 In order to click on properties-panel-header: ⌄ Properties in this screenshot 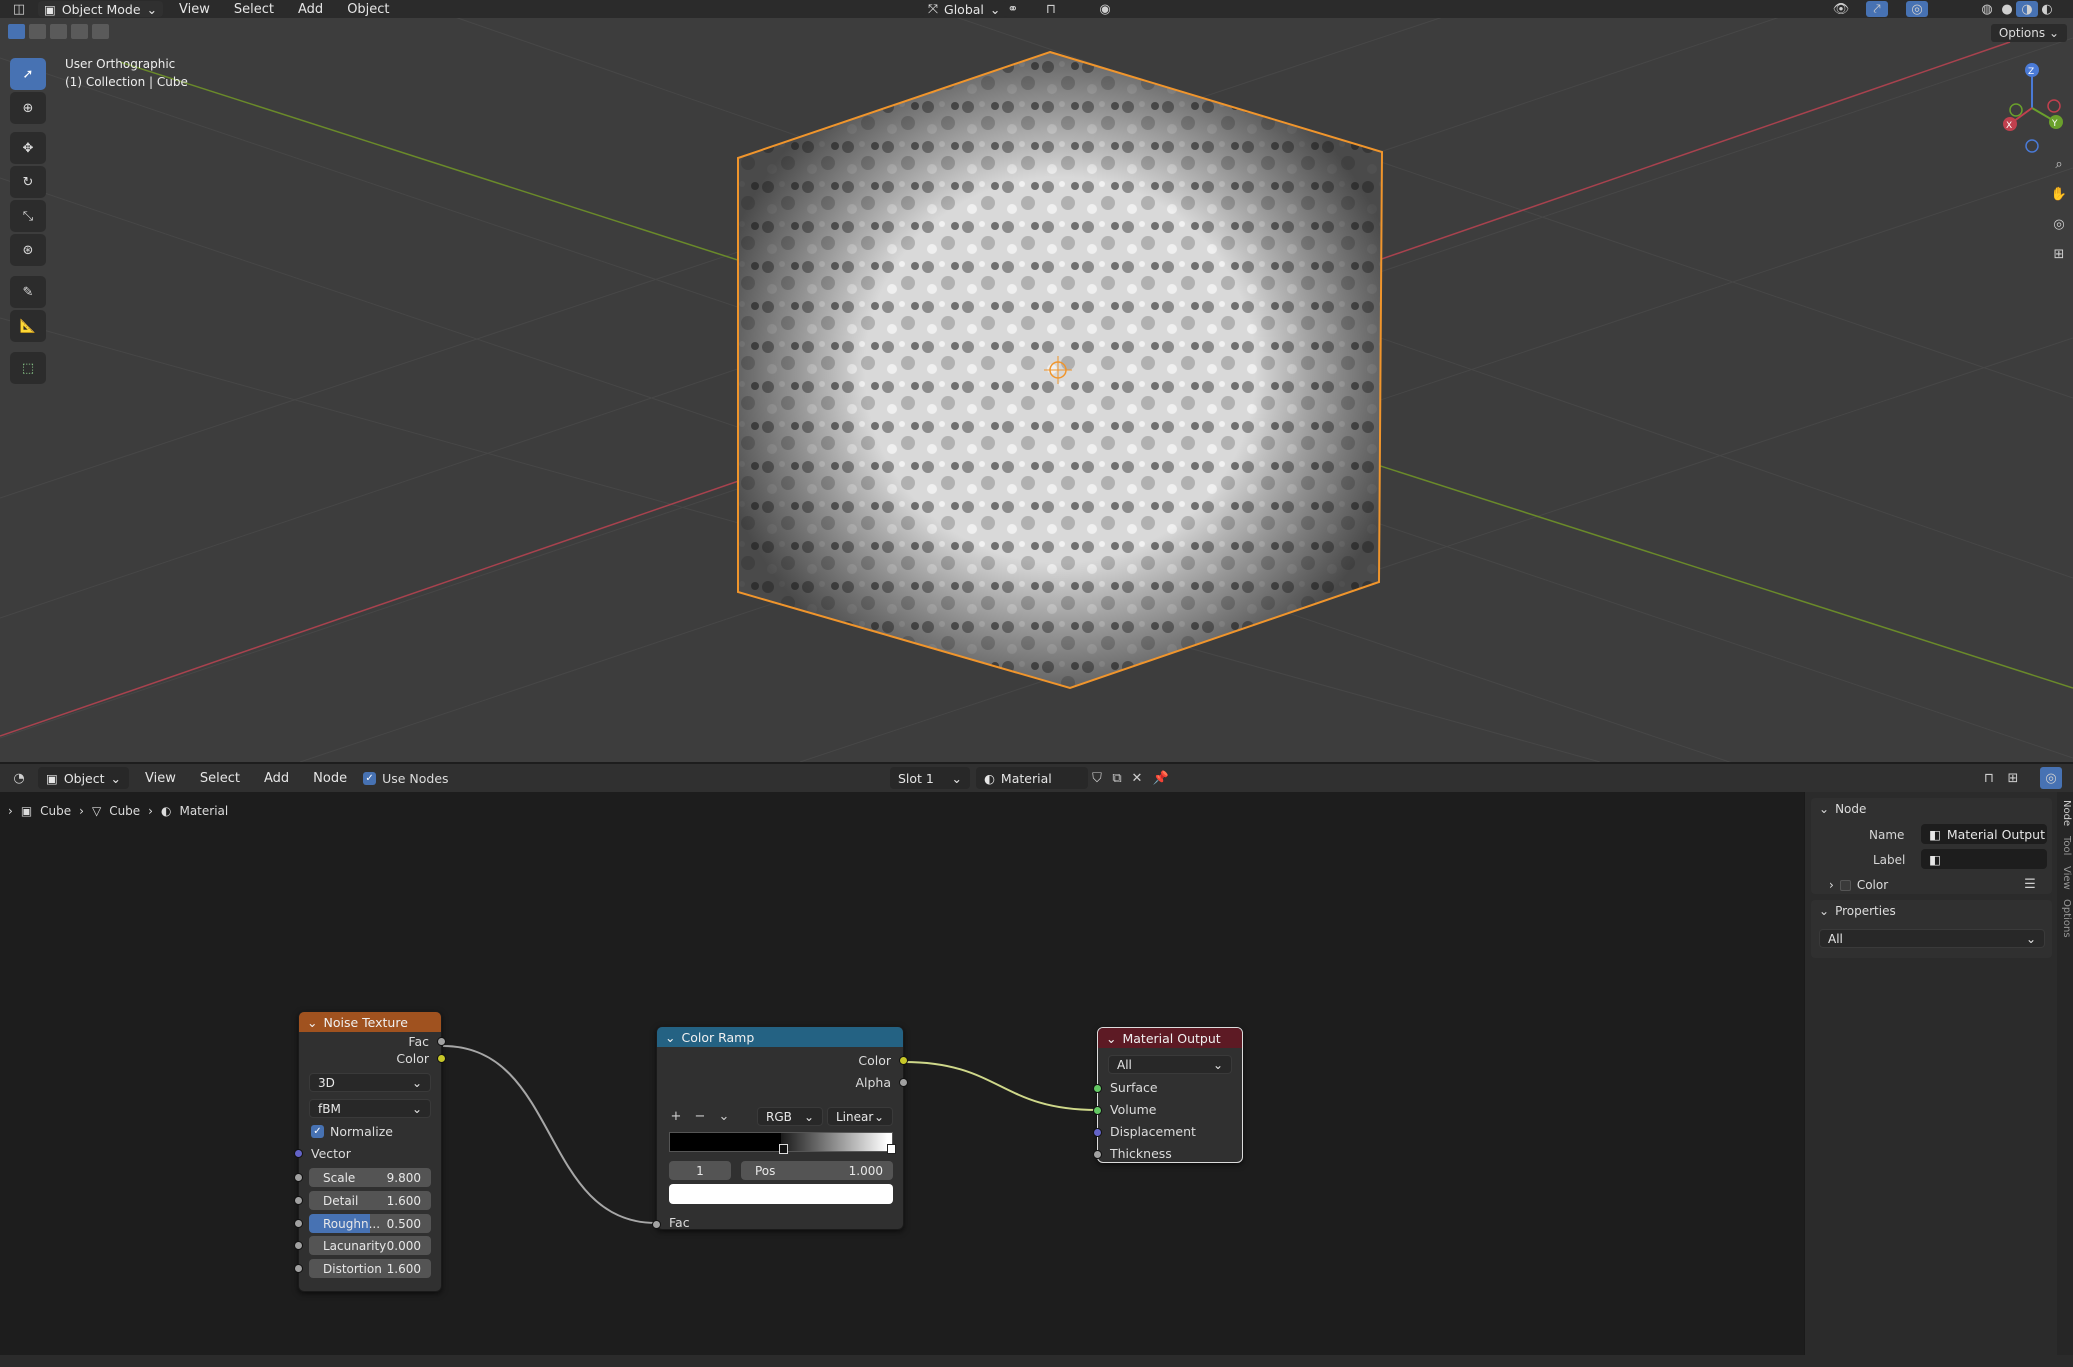, I will do `click(1857, 911)`.